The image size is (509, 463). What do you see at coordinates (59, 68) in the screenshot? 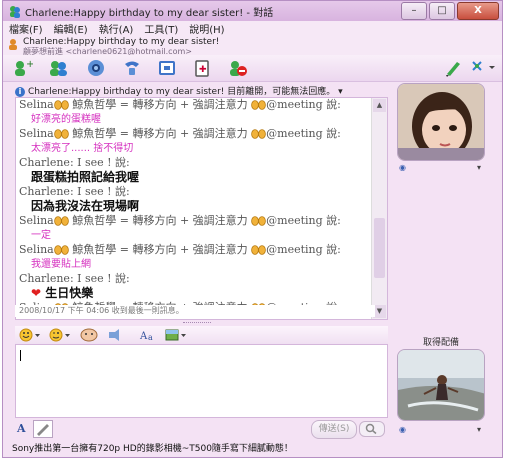
I see `share-files-icon` at bounding box center [59, 68].